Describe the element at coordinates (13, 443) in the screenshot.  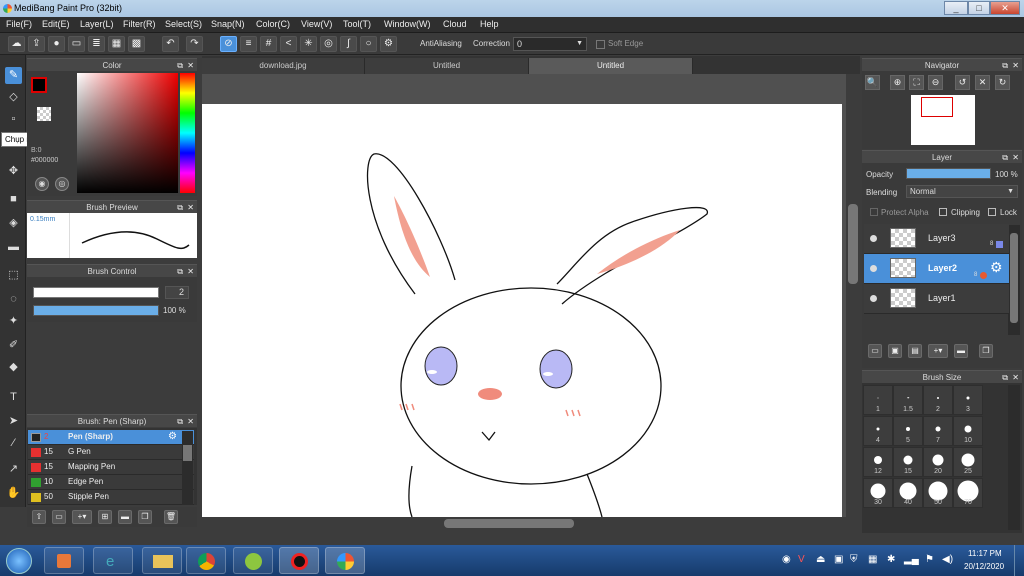
I see `eyedropper-tool-icon: ⁄` at that location.